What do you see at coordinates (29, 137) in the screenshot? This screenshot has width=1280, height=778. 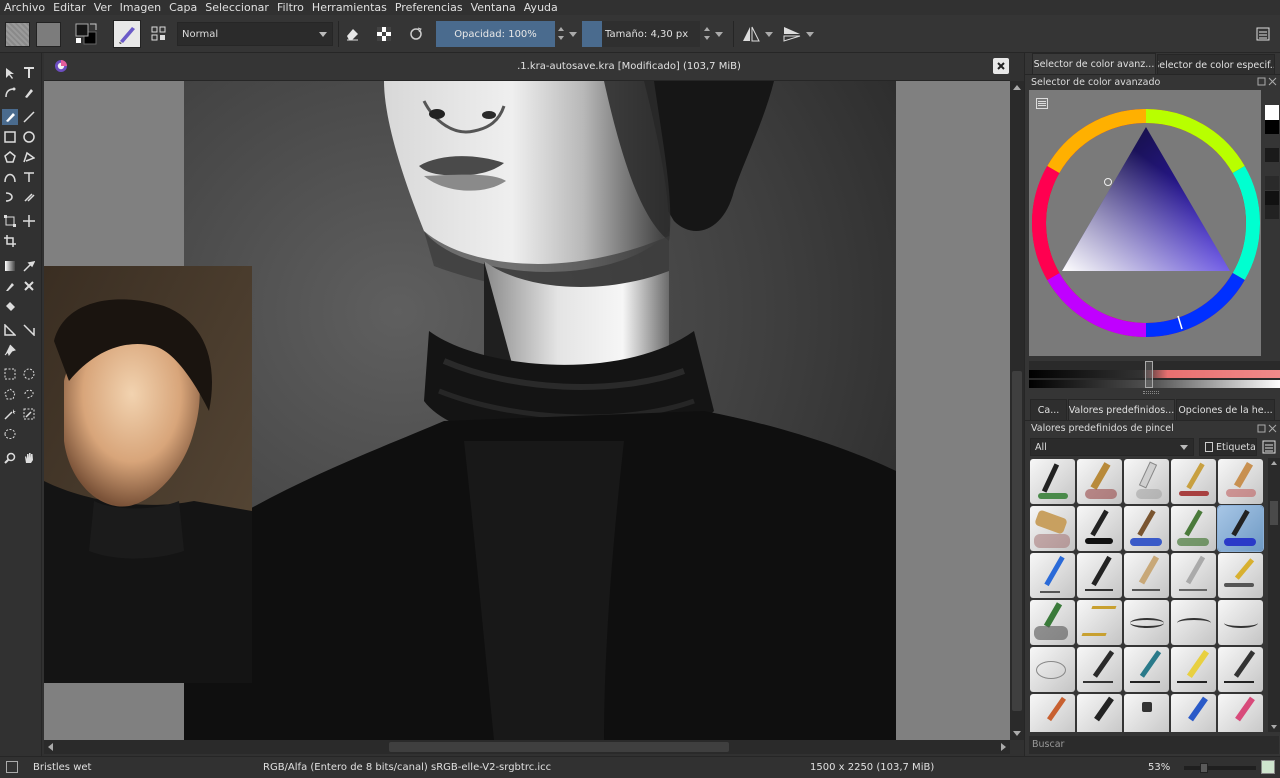 I see `ellipse-tool` at bounding box center [29, 137].